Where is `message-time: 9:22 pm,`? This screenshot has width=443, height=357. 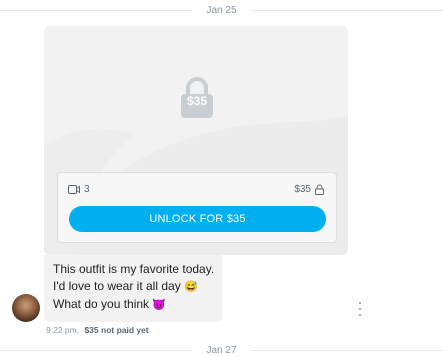
message-time: 9:22 pm, is located at coordinates (63, 330).